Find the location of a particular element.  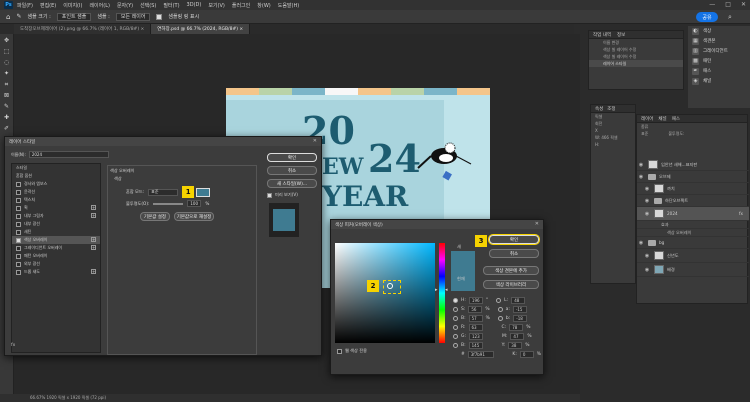

menu-3d: 3D(D) is located at coordinates (194, 5).